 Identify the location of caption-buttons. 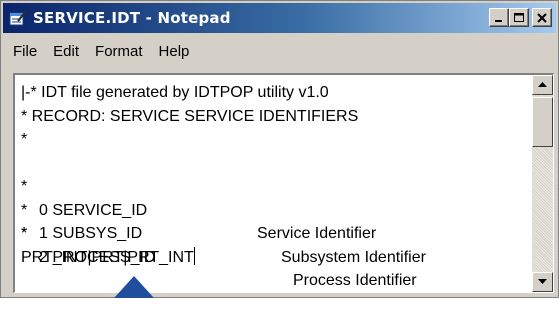
(520, 17).